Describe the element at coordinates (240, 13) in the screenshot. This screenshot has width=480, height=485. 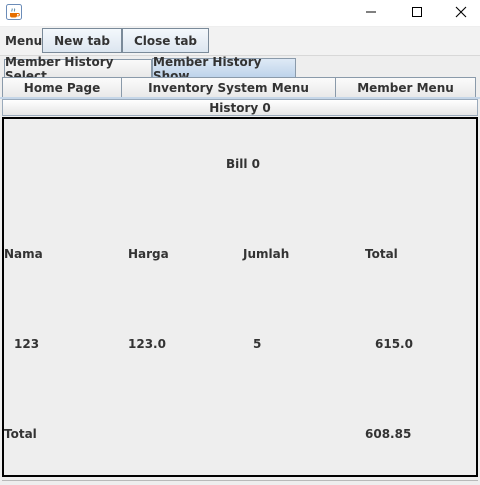
I see `title-bar` at that location.